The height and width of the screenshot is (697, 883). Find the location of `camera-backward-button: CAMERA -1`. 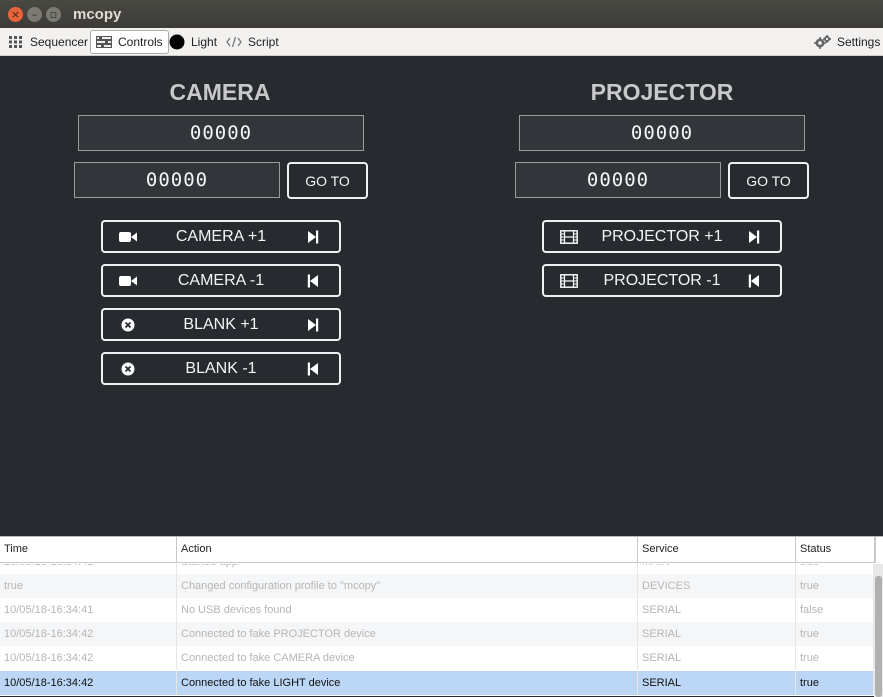

camera-backward-button: CAMERA -1 is located at coordinates (221, 280).